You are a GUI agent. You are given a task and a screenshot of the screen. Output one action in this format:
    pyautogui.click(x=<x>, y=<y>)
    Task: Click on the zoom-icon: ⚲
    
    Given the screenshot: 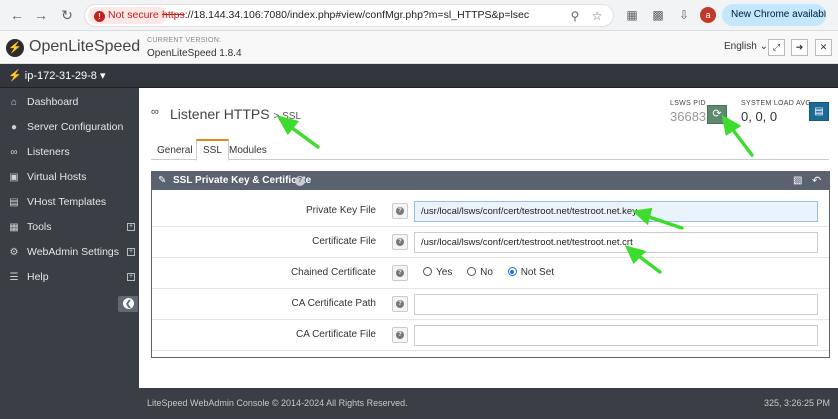 What is the action you would take?
    pyautogui.click(x=575, y=16)
    